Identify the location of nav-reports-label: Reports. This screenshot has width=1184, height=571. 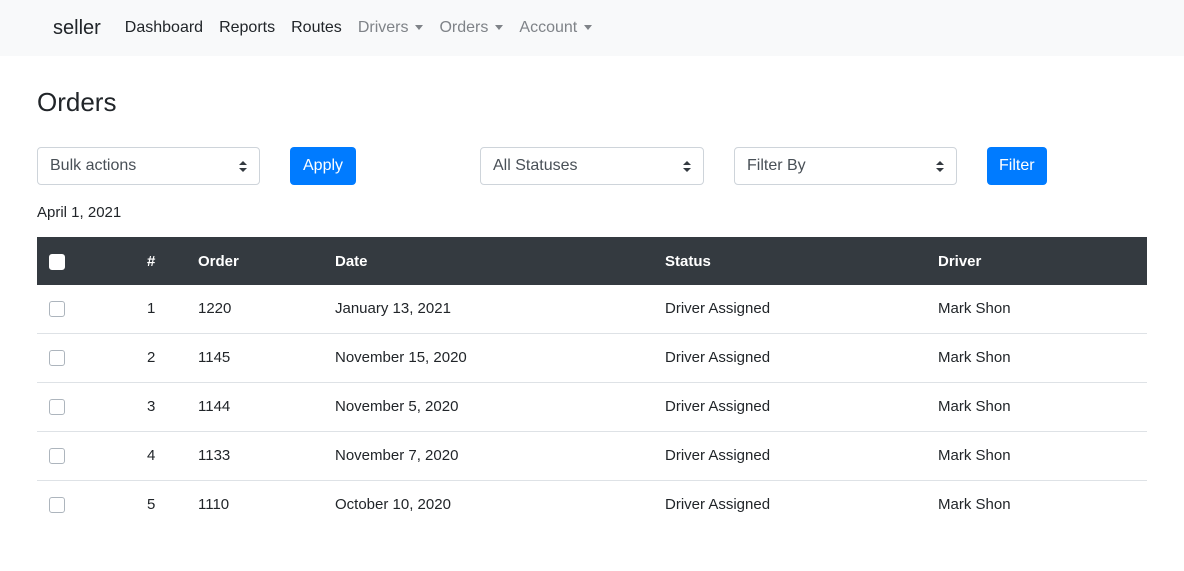
(247, 27).